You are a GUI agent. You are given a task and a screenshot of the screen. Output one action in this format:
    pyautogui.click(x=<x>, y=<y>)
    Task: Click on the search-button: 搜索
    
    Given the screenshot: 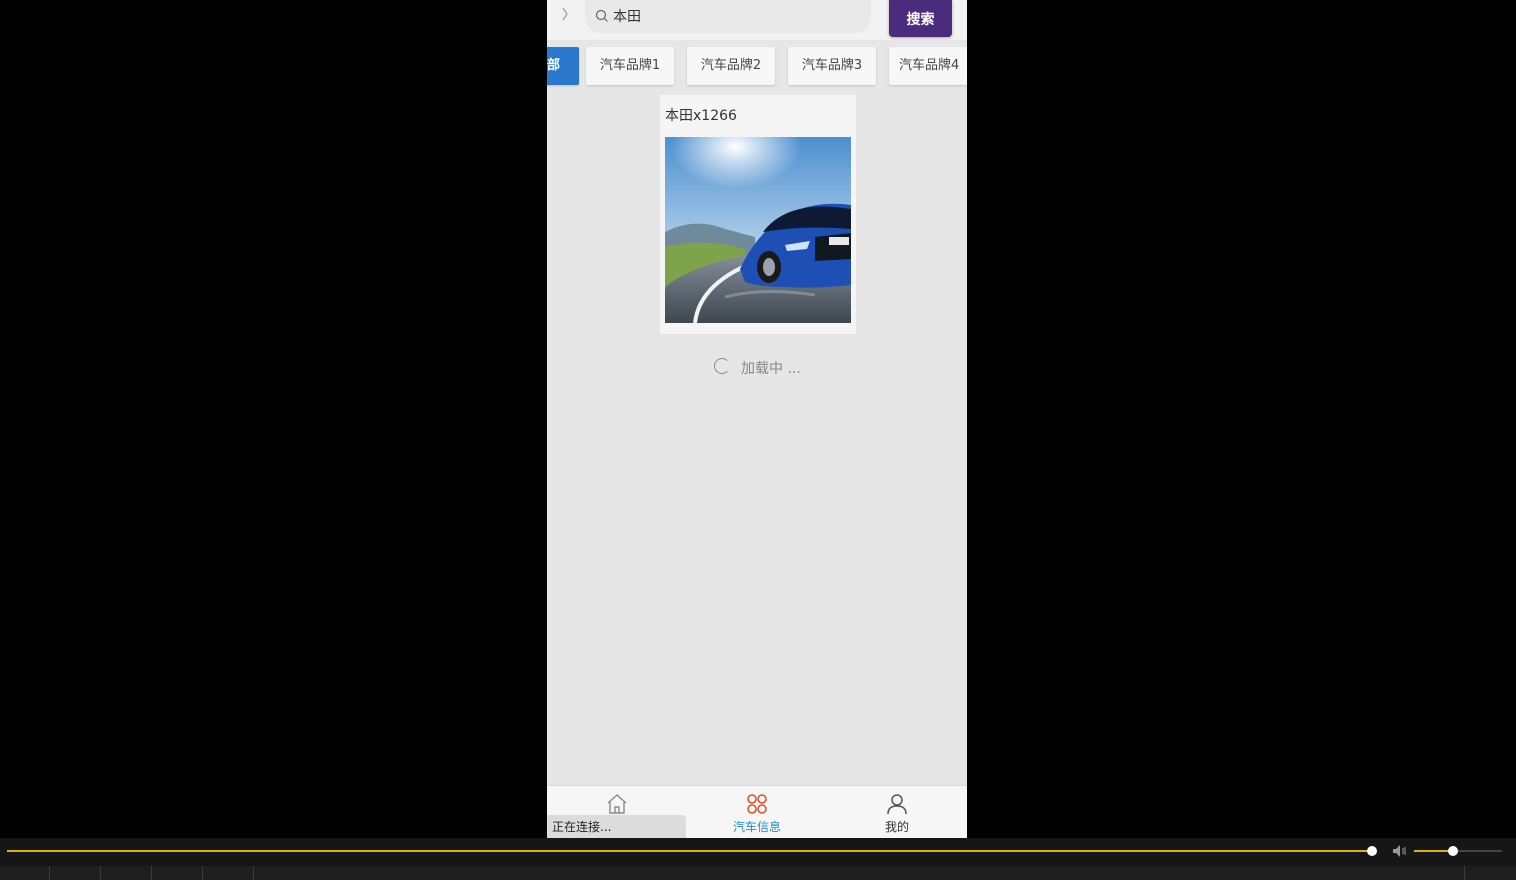 What is the action you would take?
    pyautogui.click(x=920, y=18)
    